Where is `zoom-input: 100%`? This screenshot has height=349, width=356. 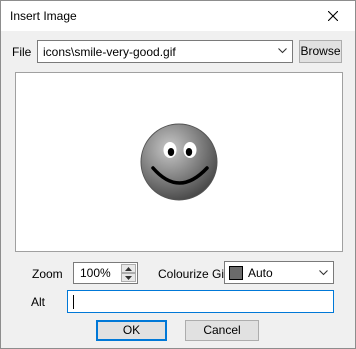 zoom-input: 100% is located at coordinates (105, 273).